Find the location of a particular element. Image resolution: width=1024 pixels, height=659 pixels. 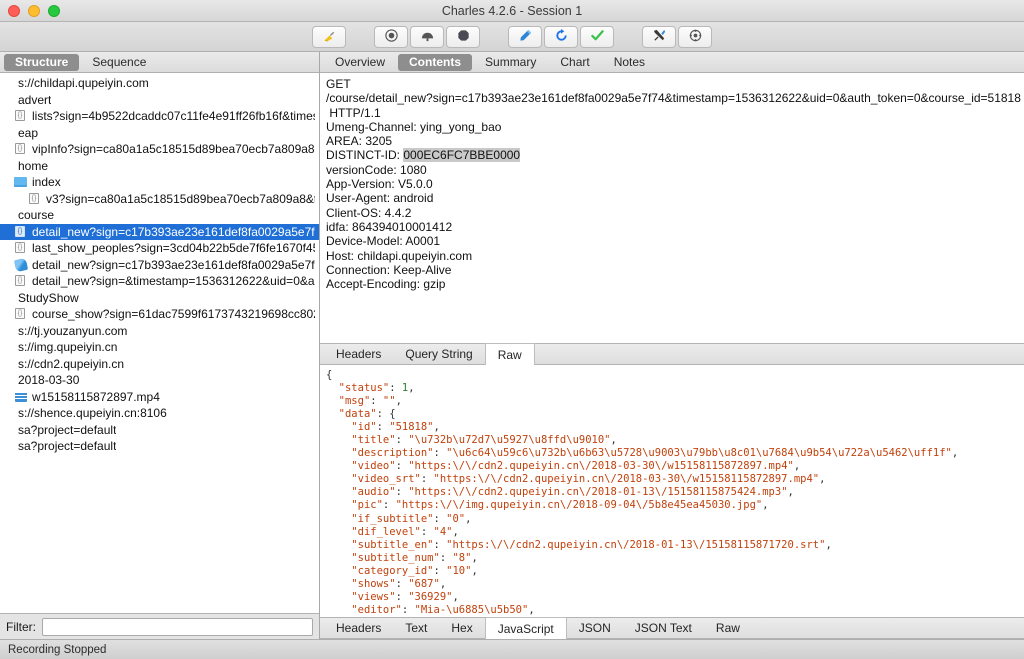

request-header-line: AREA: 3205 is located at coordinates (359, 141).